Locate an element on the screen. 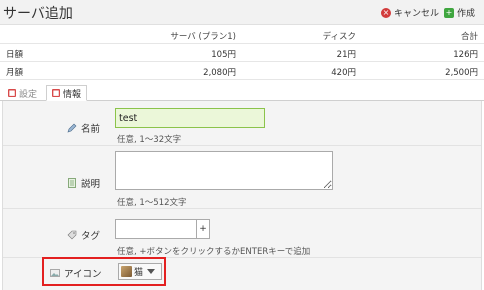 The height and width of the screenshot is (290, 484). header-server: サーバ (プラン1) is located at coordinates (203, 37).